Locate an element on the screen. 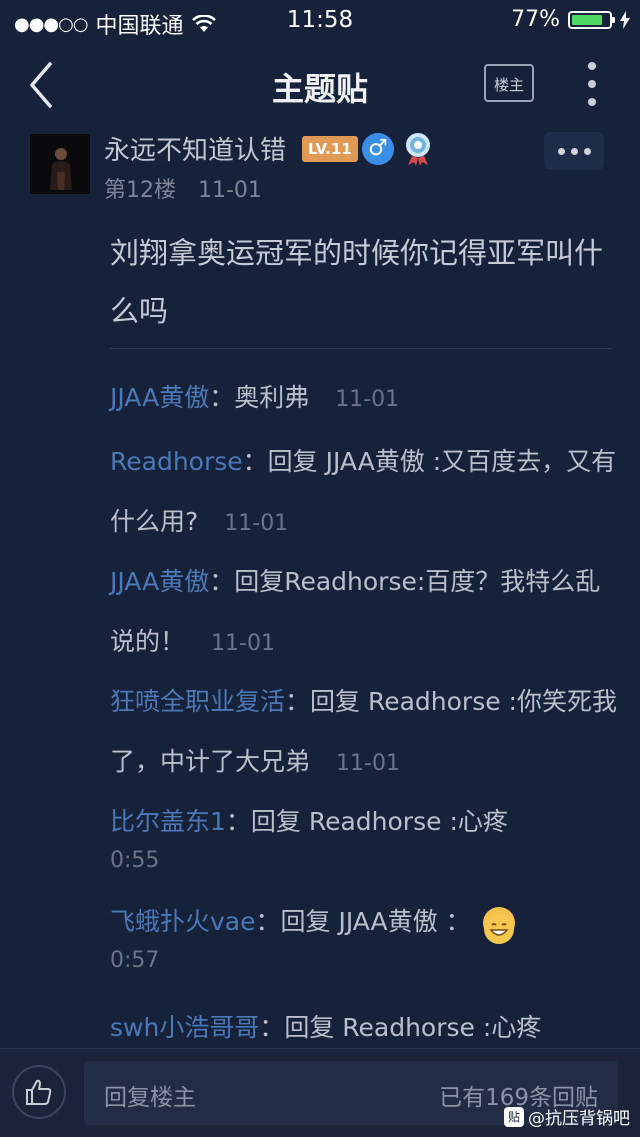 This screenshot has width=640, height=1137. male-icon: ♂ is located at coordinates (378, 149).